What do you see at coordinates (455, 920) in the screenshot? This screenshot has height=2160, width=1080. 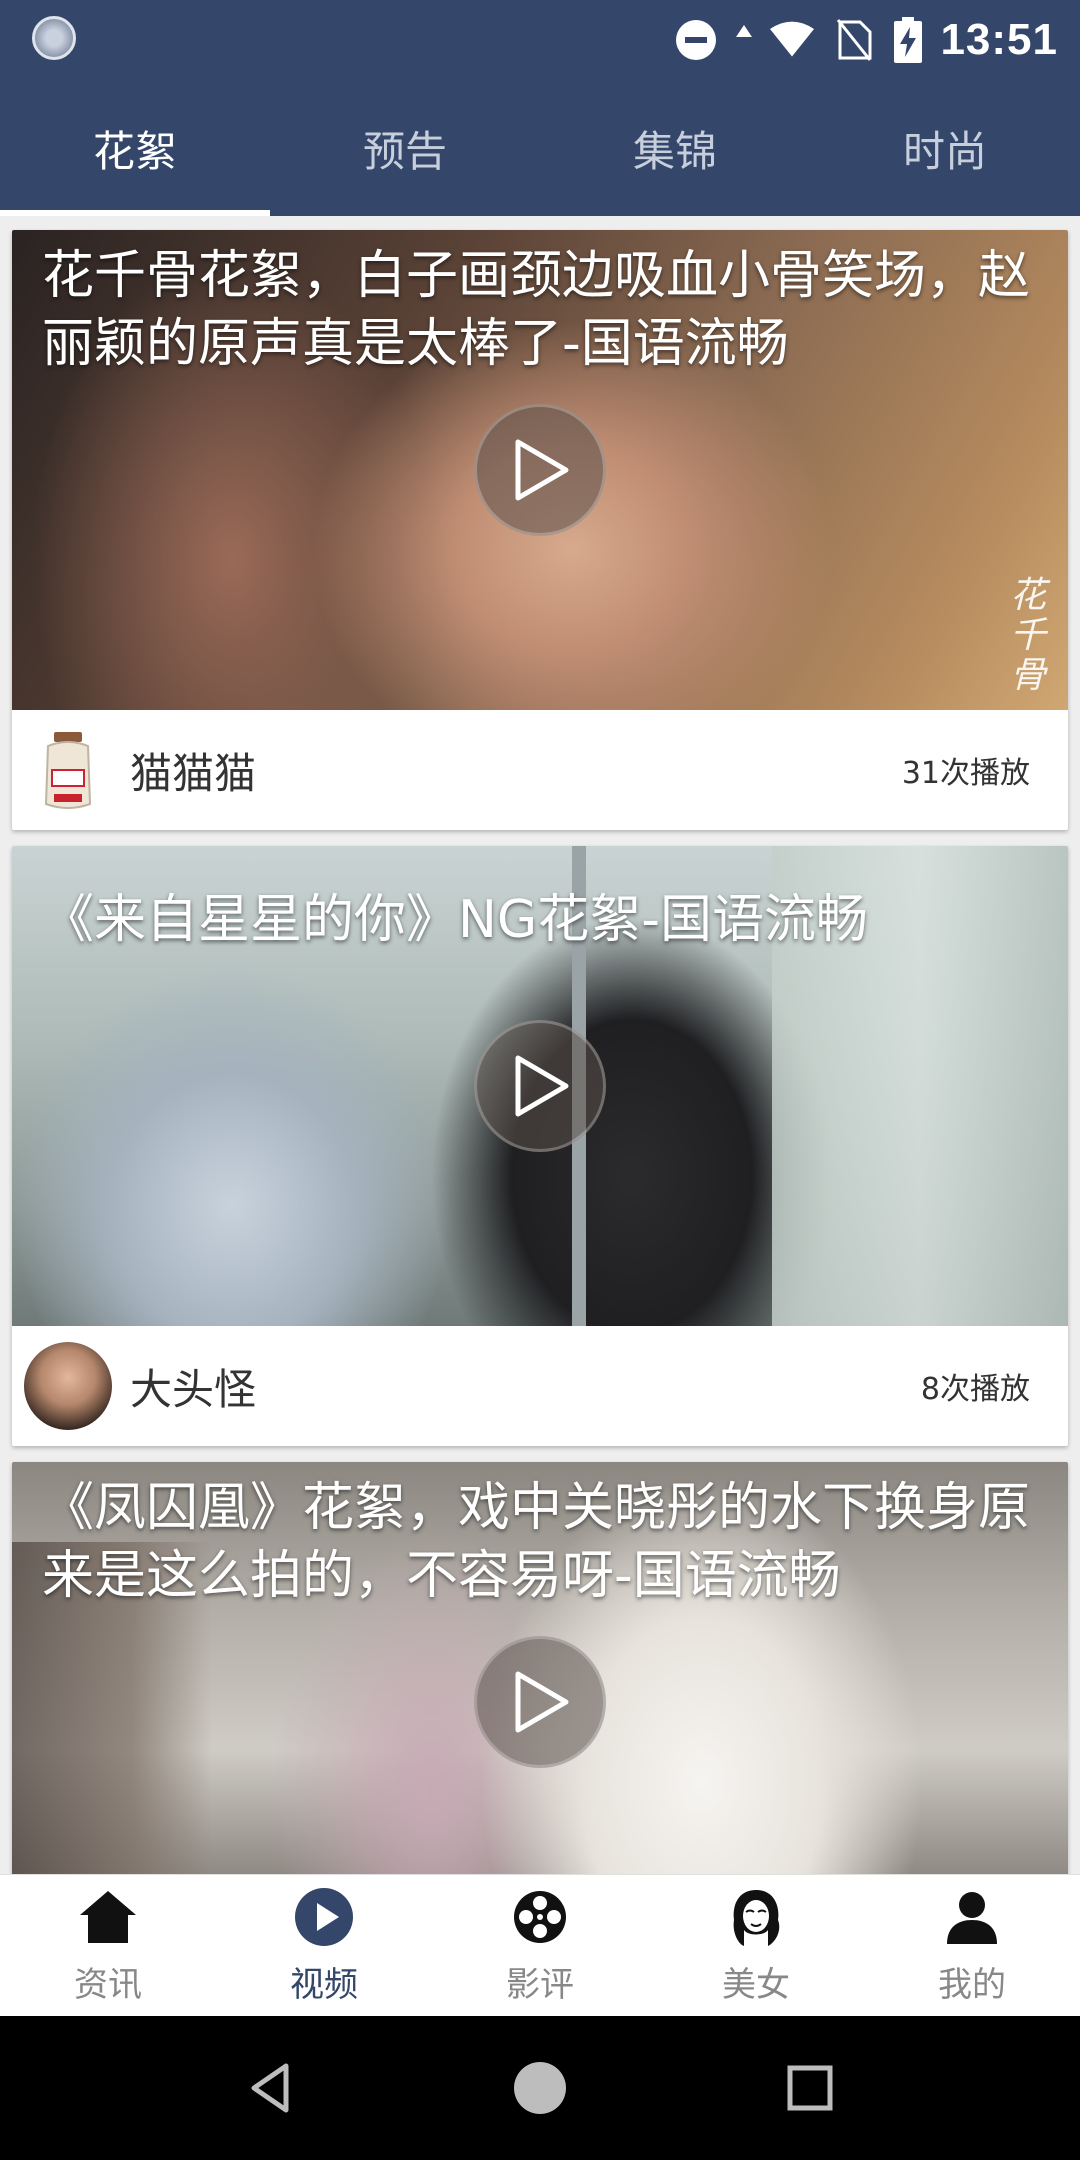 I see `video-title: 《来自星星的你》NG花絮-国语流畅` at bounding box center [455, 920].